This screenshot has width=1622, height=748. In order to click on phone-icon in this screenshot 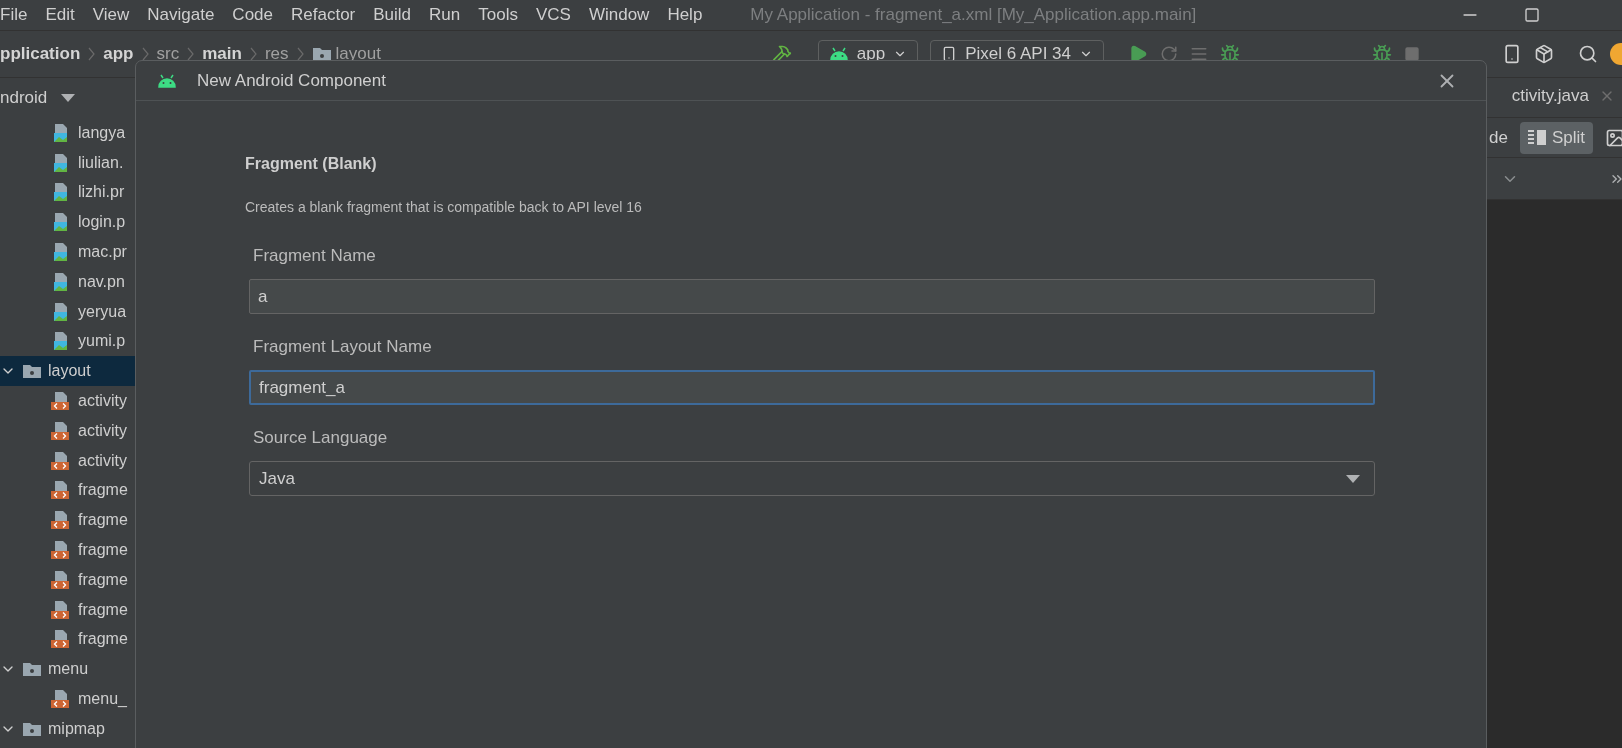, I will do `click(1512, 54)`.